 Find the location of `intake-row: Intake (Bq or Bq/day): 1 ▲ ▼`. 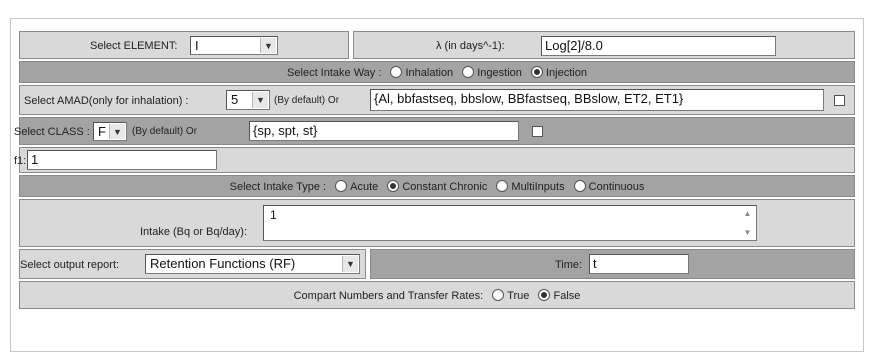

intake-row: Intake (Bq or Bq/day): 1 ▲ ▼ is located at coordinates (437, 223).